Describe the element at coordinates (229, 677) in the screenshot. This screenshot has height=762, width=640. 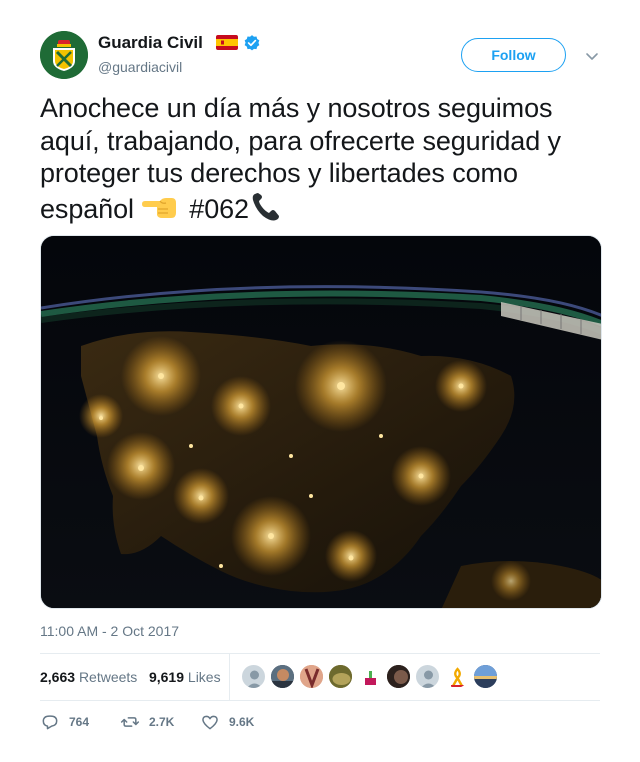
I see `stats-divider` at that location.